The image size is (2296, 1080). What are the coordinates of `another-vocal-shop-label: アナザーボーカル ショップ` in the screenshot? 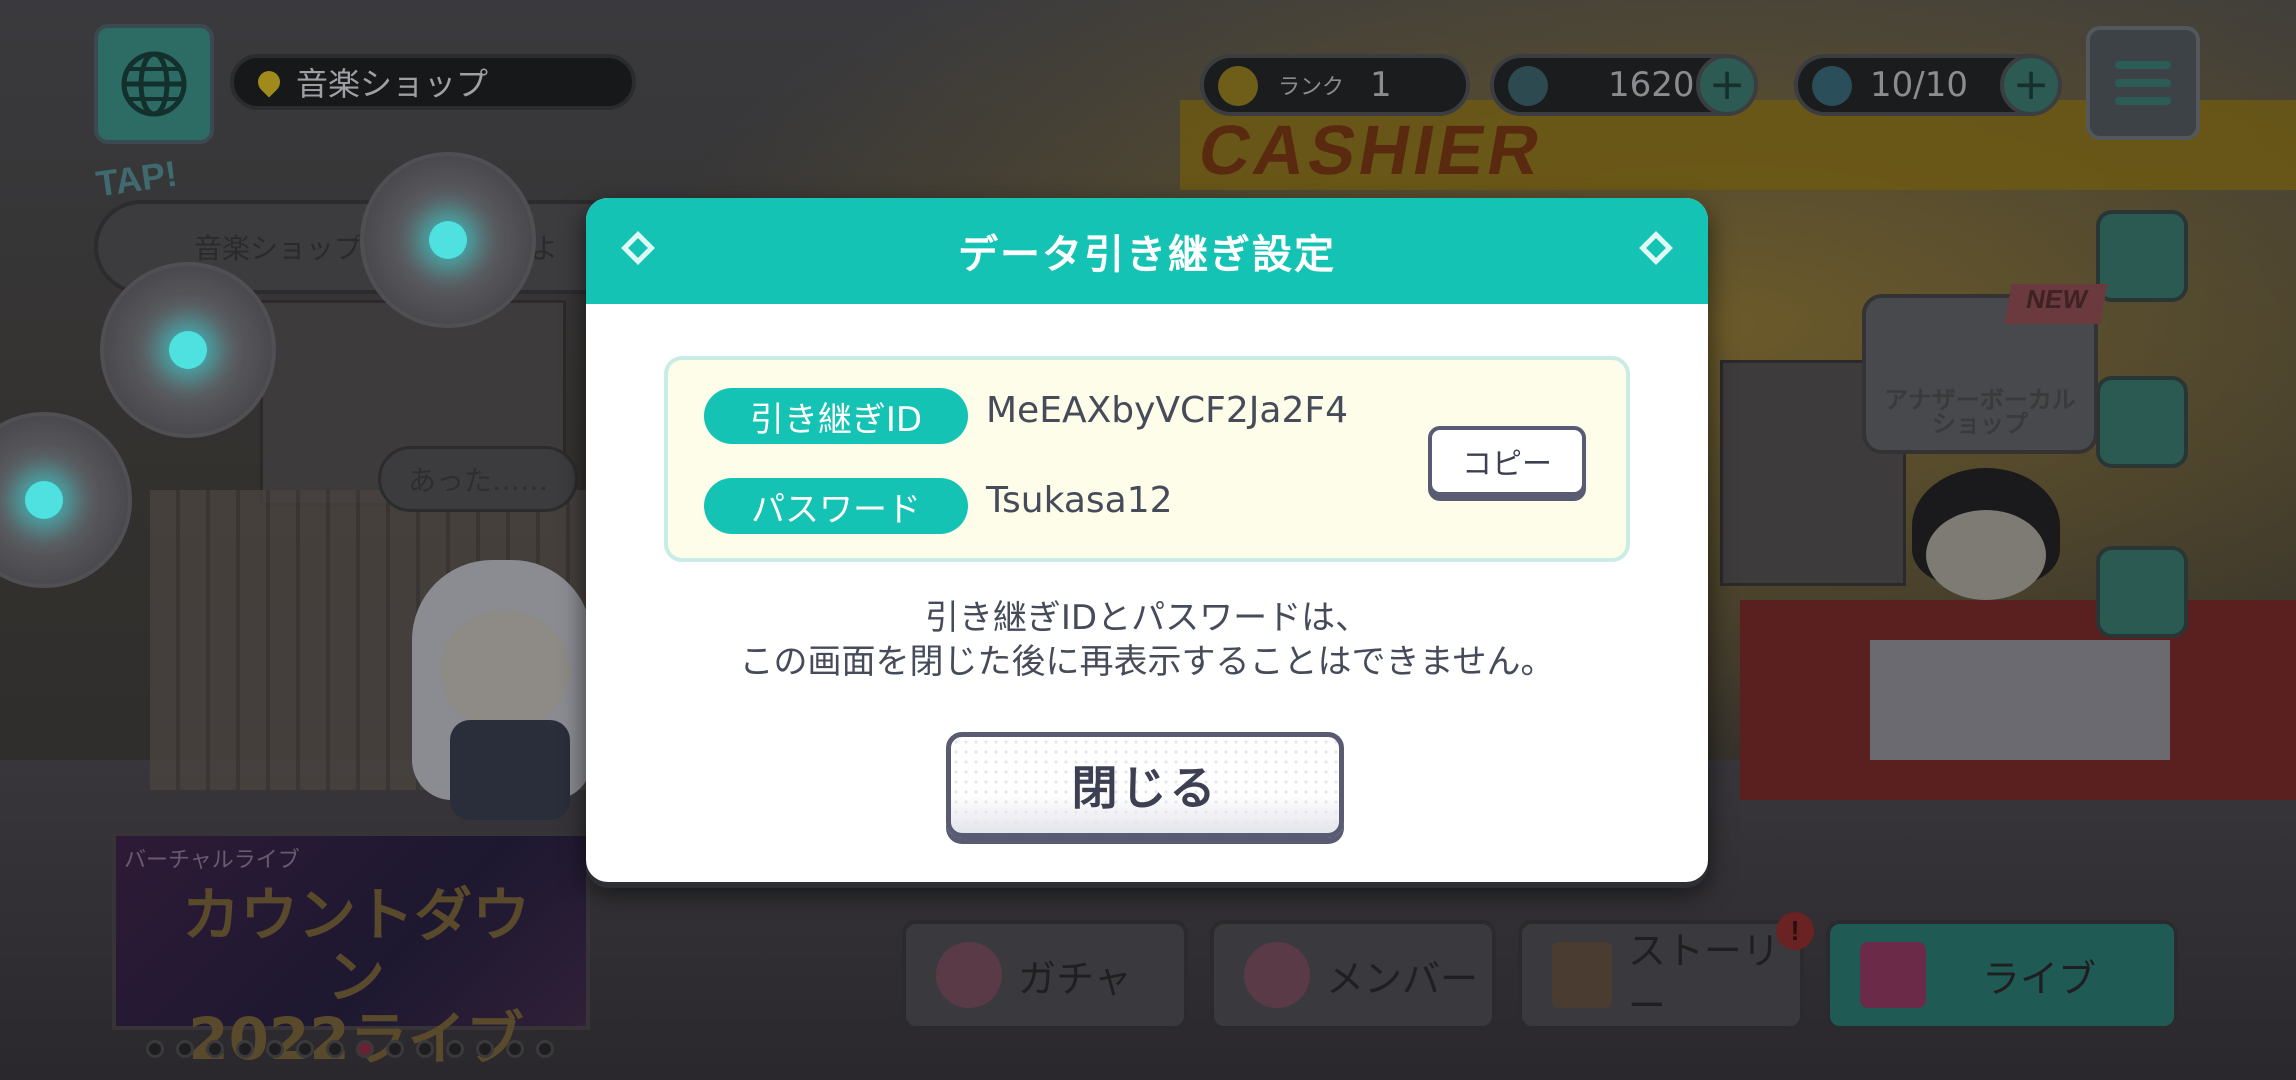 It's located at (1980, 412).